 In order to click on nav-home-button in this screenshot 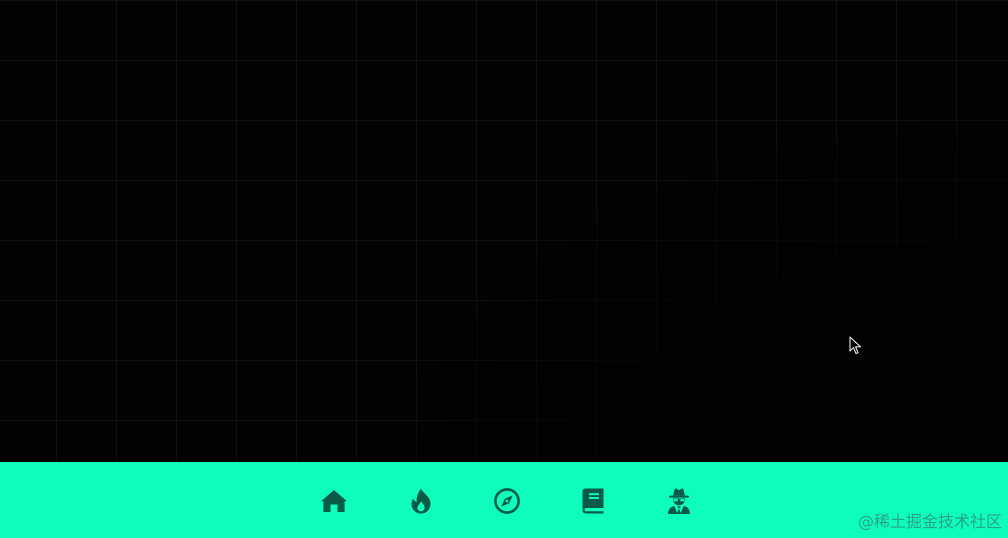, I will do `click(334, 501)`.